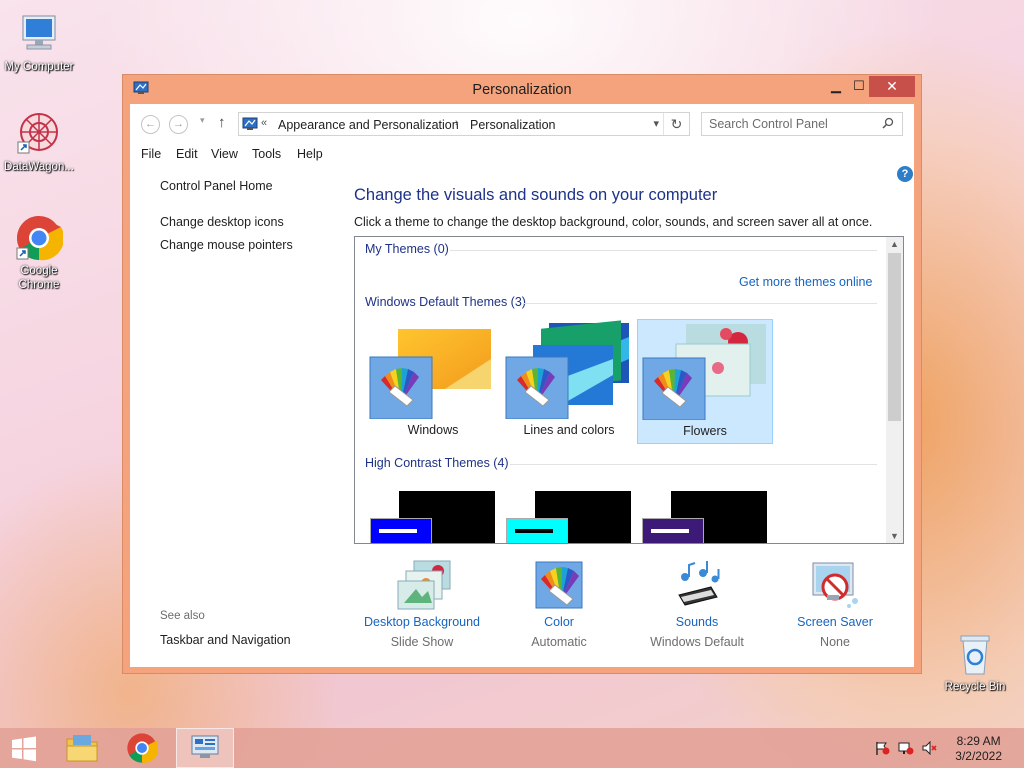 Image resolution: width=1024 pixels, height=768 pixels. What do you see at coordinates (422, 622) in the screenshot?
I see `desktop-background-link: Desktop Background` at bounding box center [422, 622].